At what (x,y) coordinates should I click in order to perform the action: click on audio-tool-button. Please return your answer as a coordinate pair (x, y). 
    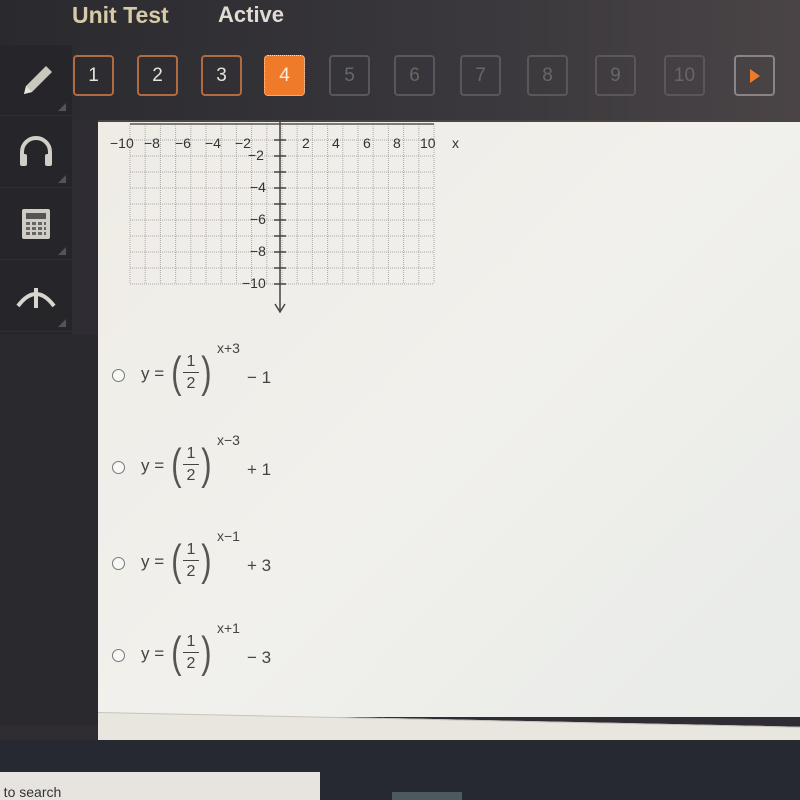
    Looking at the image, I should click on (36, 152).